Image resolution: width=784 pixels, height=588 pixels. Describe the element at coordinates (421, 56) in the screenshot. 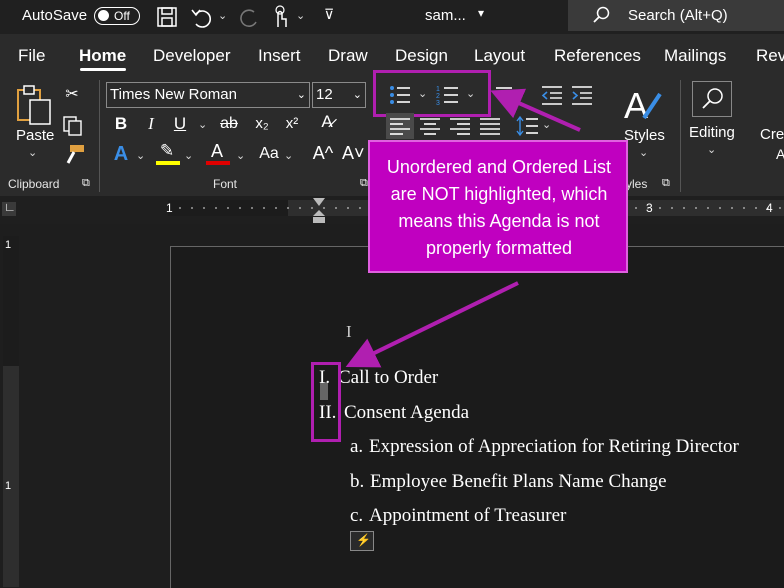

I see `tab-design: Design` at that location.